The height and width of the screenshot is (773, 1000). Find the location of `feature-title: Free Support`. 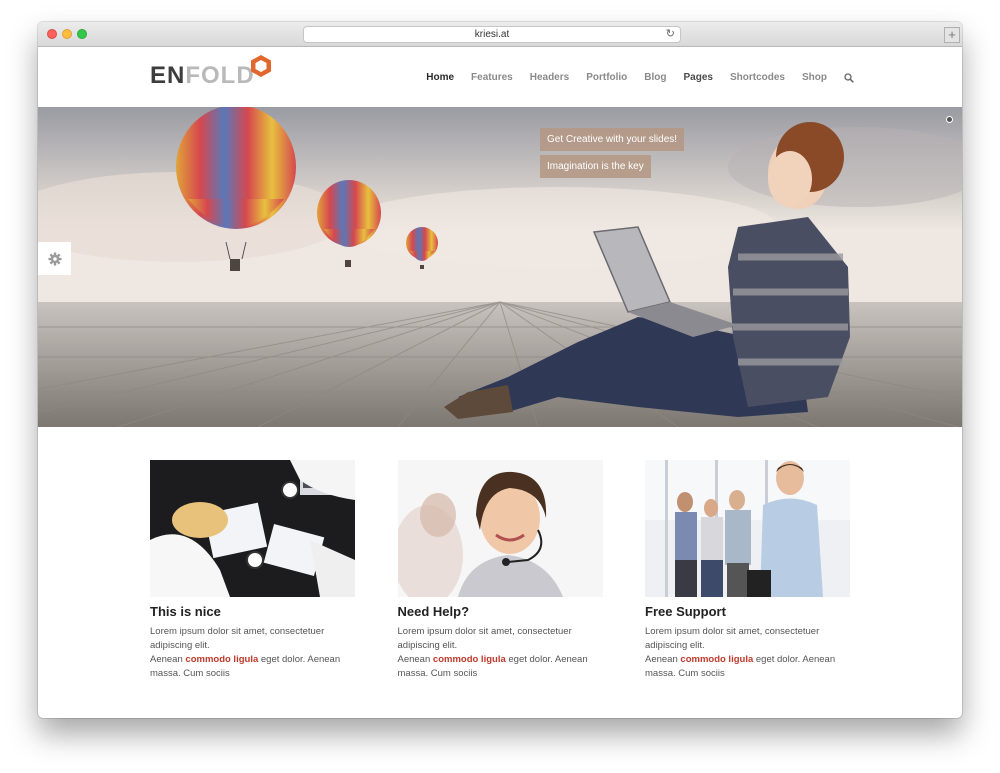

feature-title: Free Support is located at coordinates (685, 611).